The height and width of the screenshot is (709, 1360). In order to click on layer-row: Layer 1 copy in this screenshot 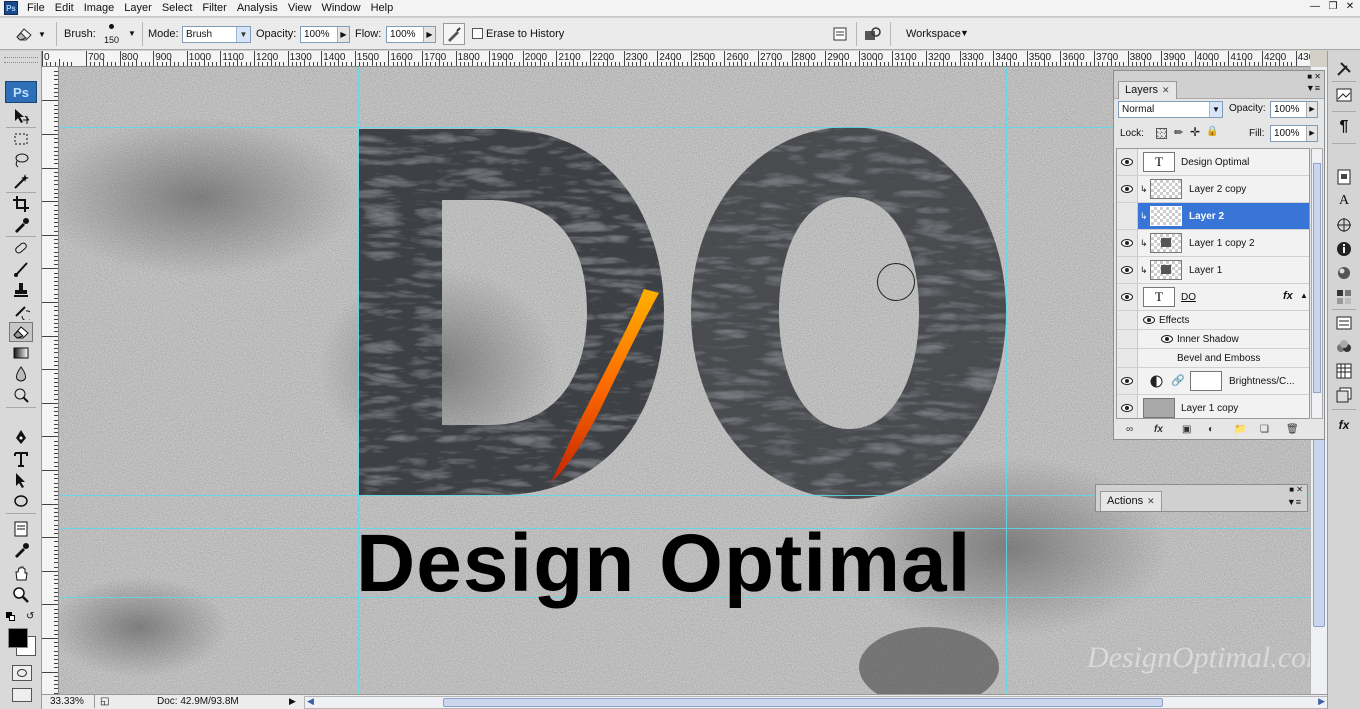, I will do `click(1213, 406)`.